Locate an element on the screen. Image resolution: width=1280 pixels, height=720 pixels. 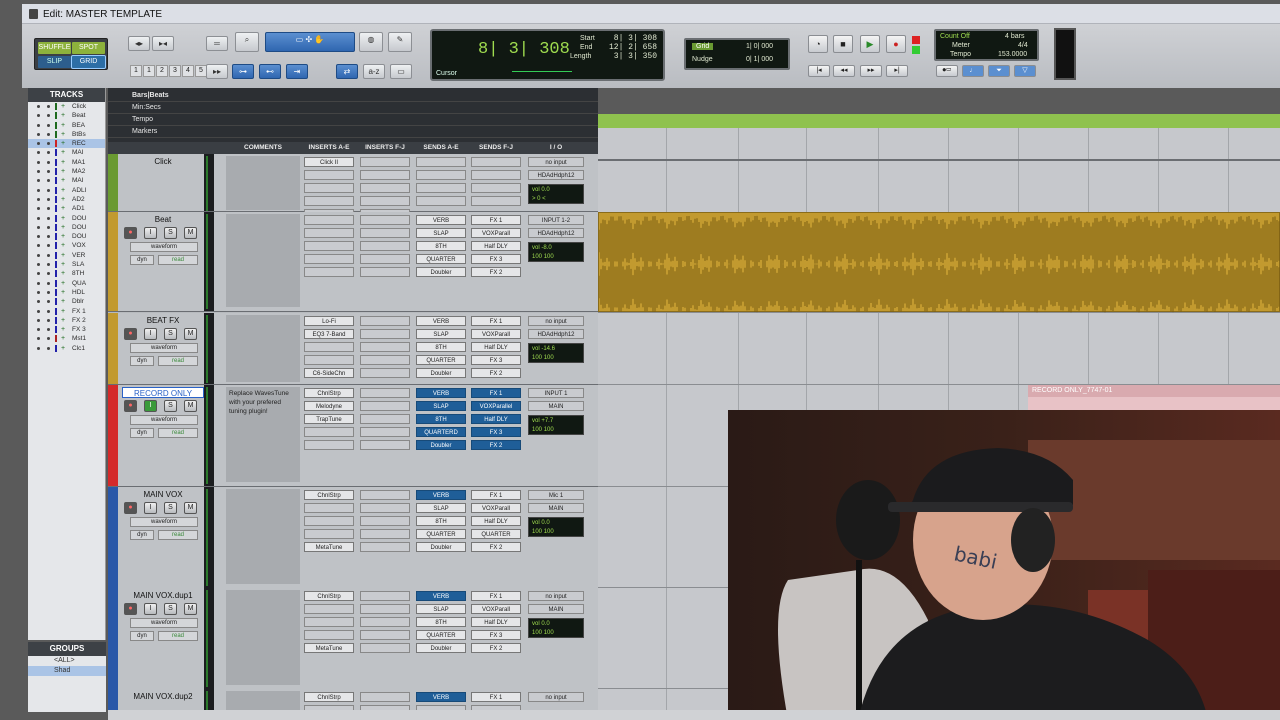
tab-to-transient-icon: ▸▸ is located at coordinates (217, 71).